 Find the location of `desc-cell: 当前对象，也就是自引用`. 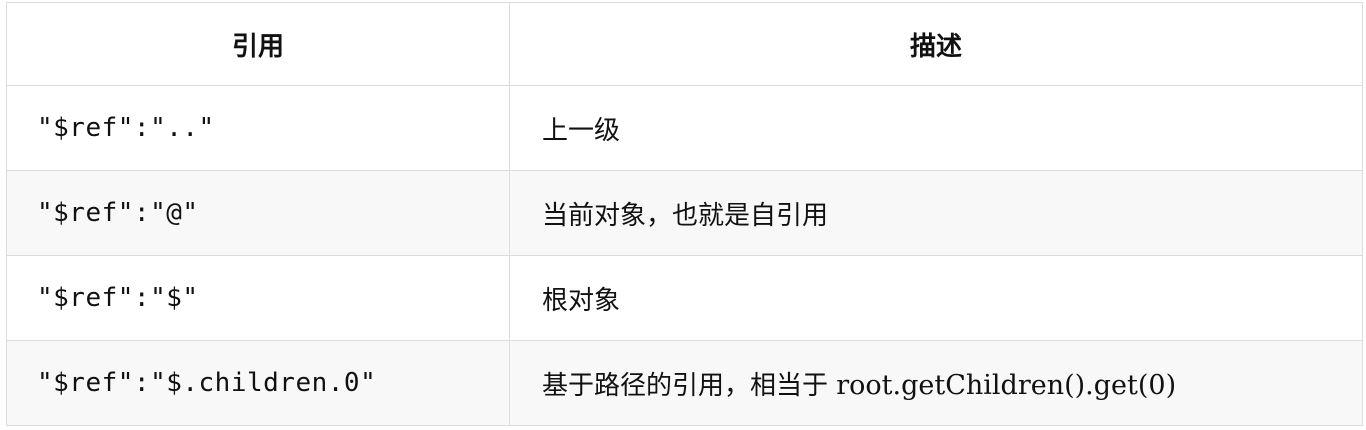

desc-cell: 当前对象，也就是自引用 is located at coordinates (936, 213).